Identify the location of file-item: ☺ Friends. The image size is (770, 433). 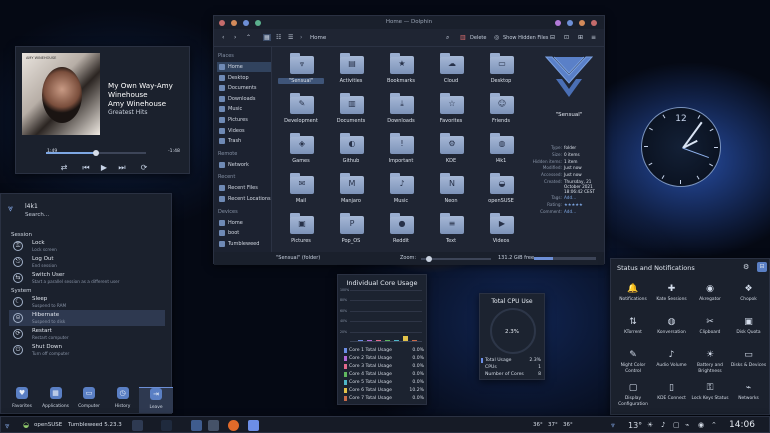
(501, 109).